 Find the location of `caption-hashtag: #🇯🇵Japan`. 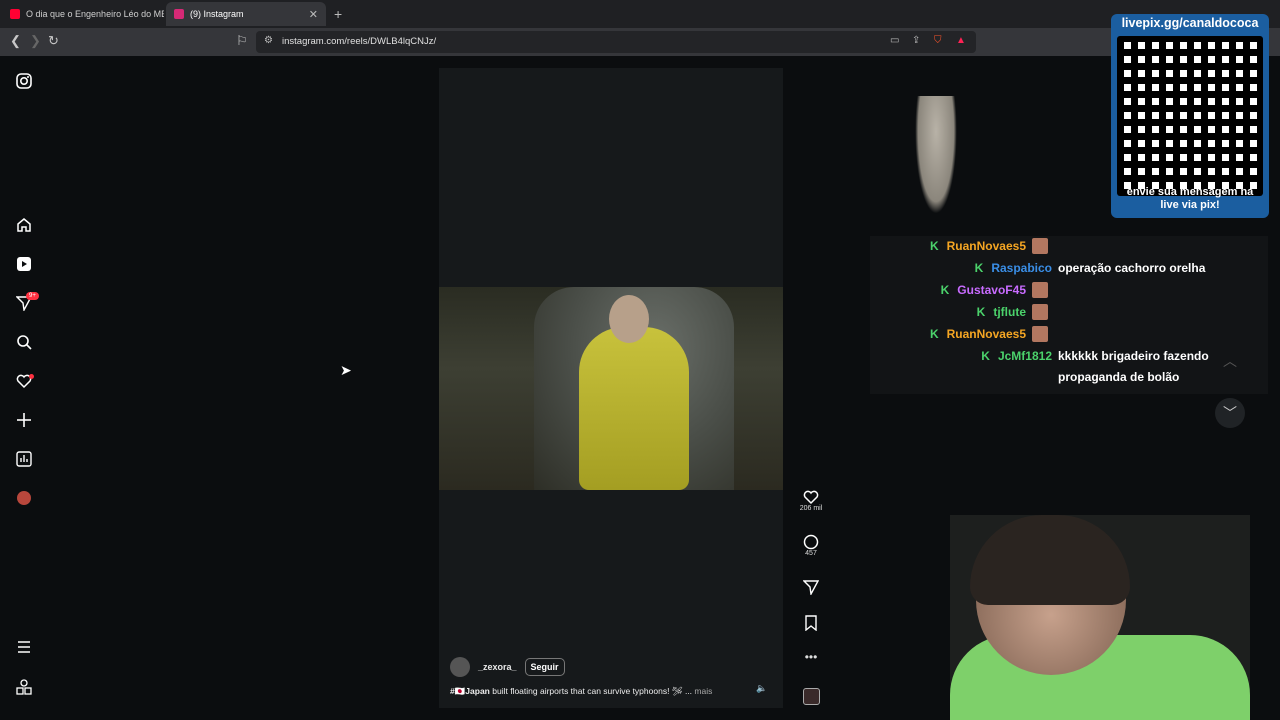

caption-hashtag: #🇯🇵Japan is located at coordinates (470, 691).